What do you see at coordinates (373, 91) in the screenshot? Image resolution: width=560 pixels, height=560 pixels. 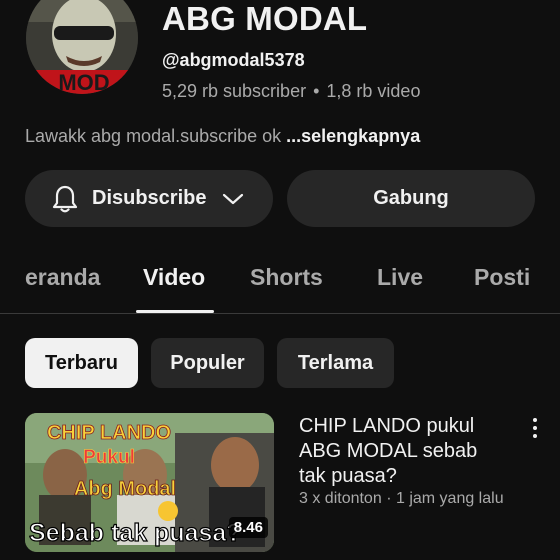 I see `video-count: 1,8 rb video` at bounding box center [373, 91].